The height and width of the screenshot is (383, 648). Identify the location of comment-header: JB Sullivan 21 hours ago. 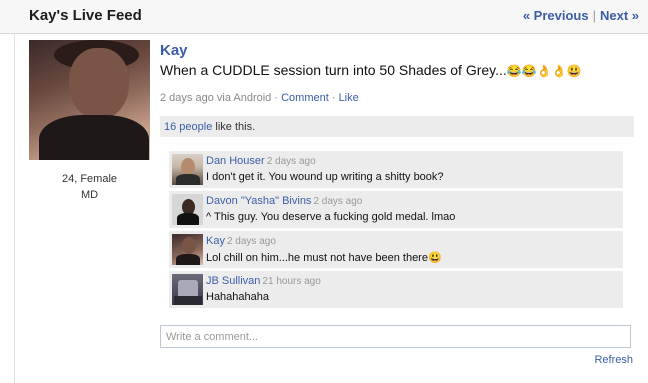
(263, 281).